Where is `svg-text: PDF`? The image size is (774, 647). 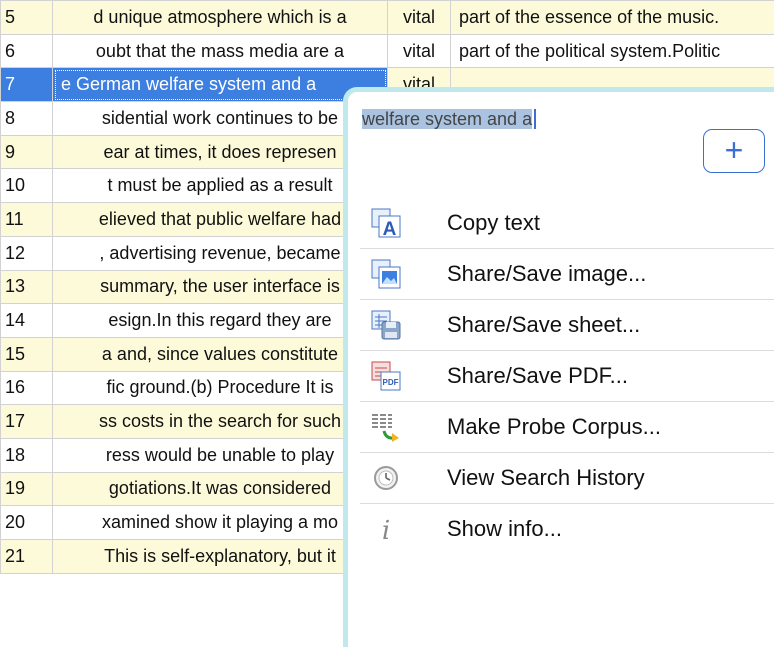
svg-text: PDF is located at coordinates (391, 382).